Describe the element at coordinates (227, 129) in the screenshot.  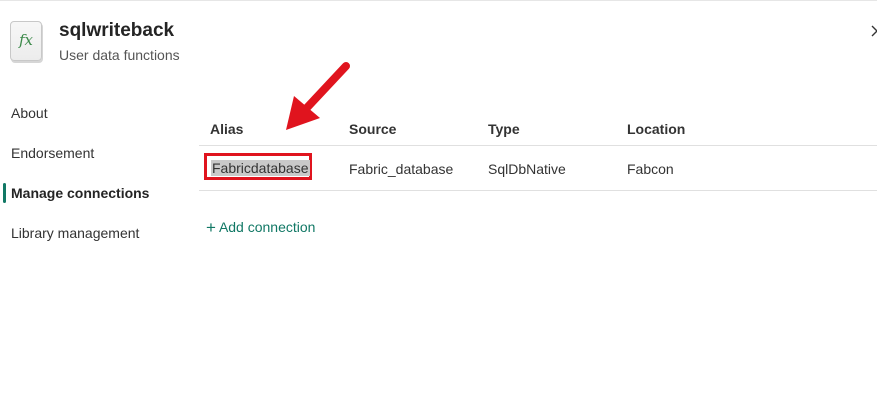
I see `column-header-alias: Alias` at that location.